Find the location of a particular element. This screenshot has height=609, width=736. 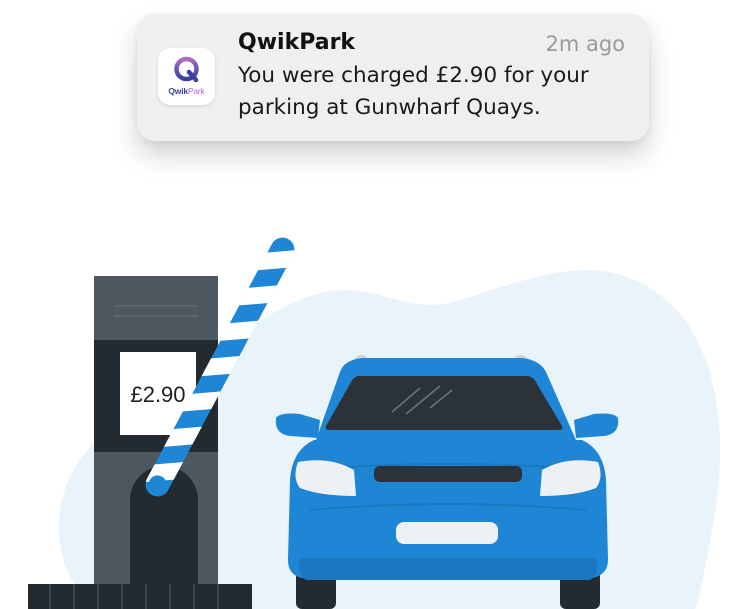

price-display: £2.90 is located at coordinates (157, 394).